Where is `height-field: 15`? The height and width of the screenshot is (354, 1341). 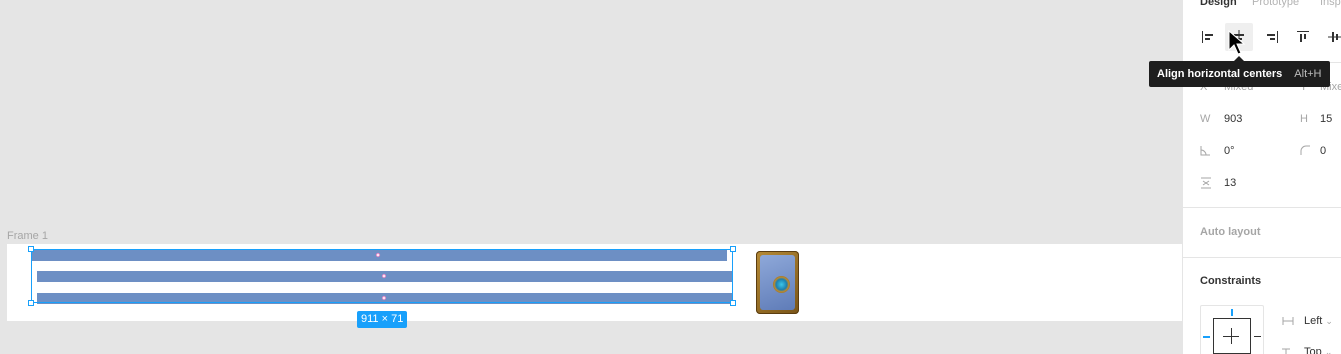 height-field: 15 is located at coordinates (1326, 119).